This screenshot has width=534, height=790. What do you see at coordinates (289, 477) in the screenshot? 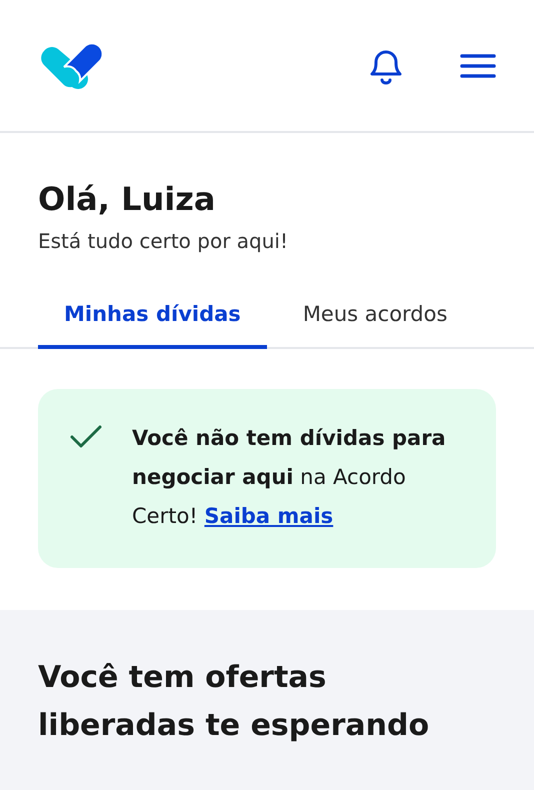
I see `alert-message: Você não tem dívidas para negociar aqui na Acordo Certo! Saiba mais` at bounding box center [289, 477].